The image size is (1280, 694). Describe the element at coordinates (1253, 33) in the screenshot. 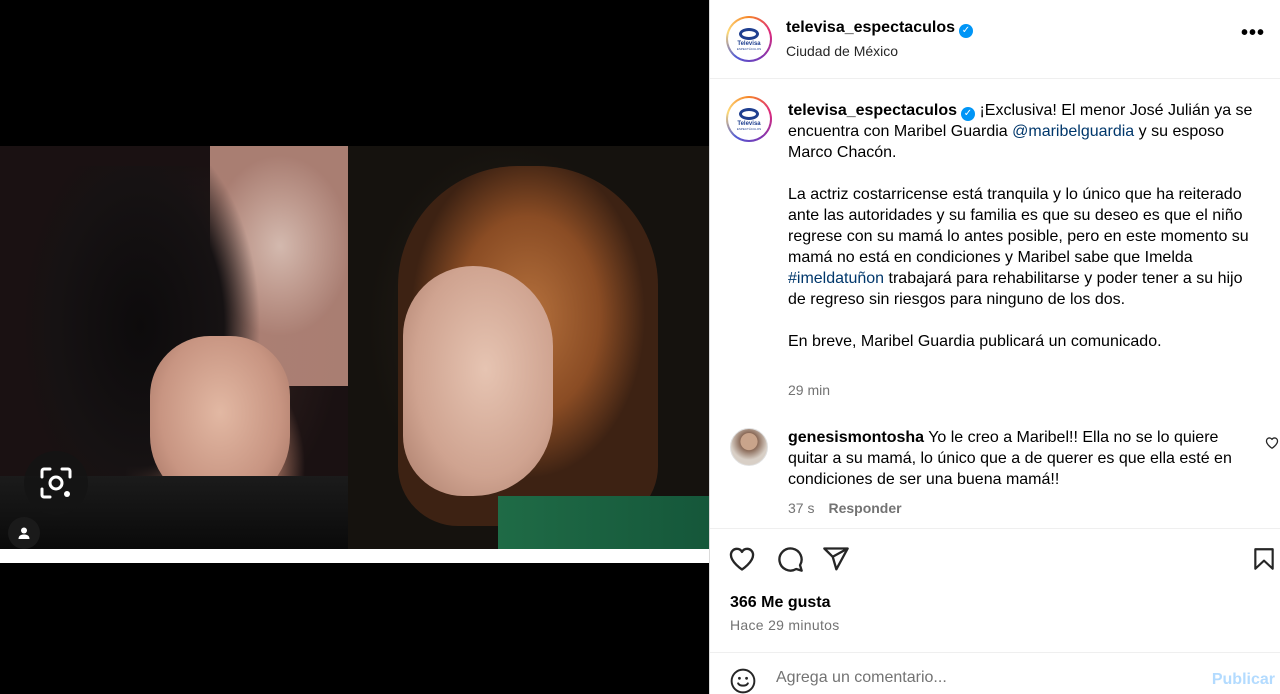

I see `more-options-icon: •••` at that location.